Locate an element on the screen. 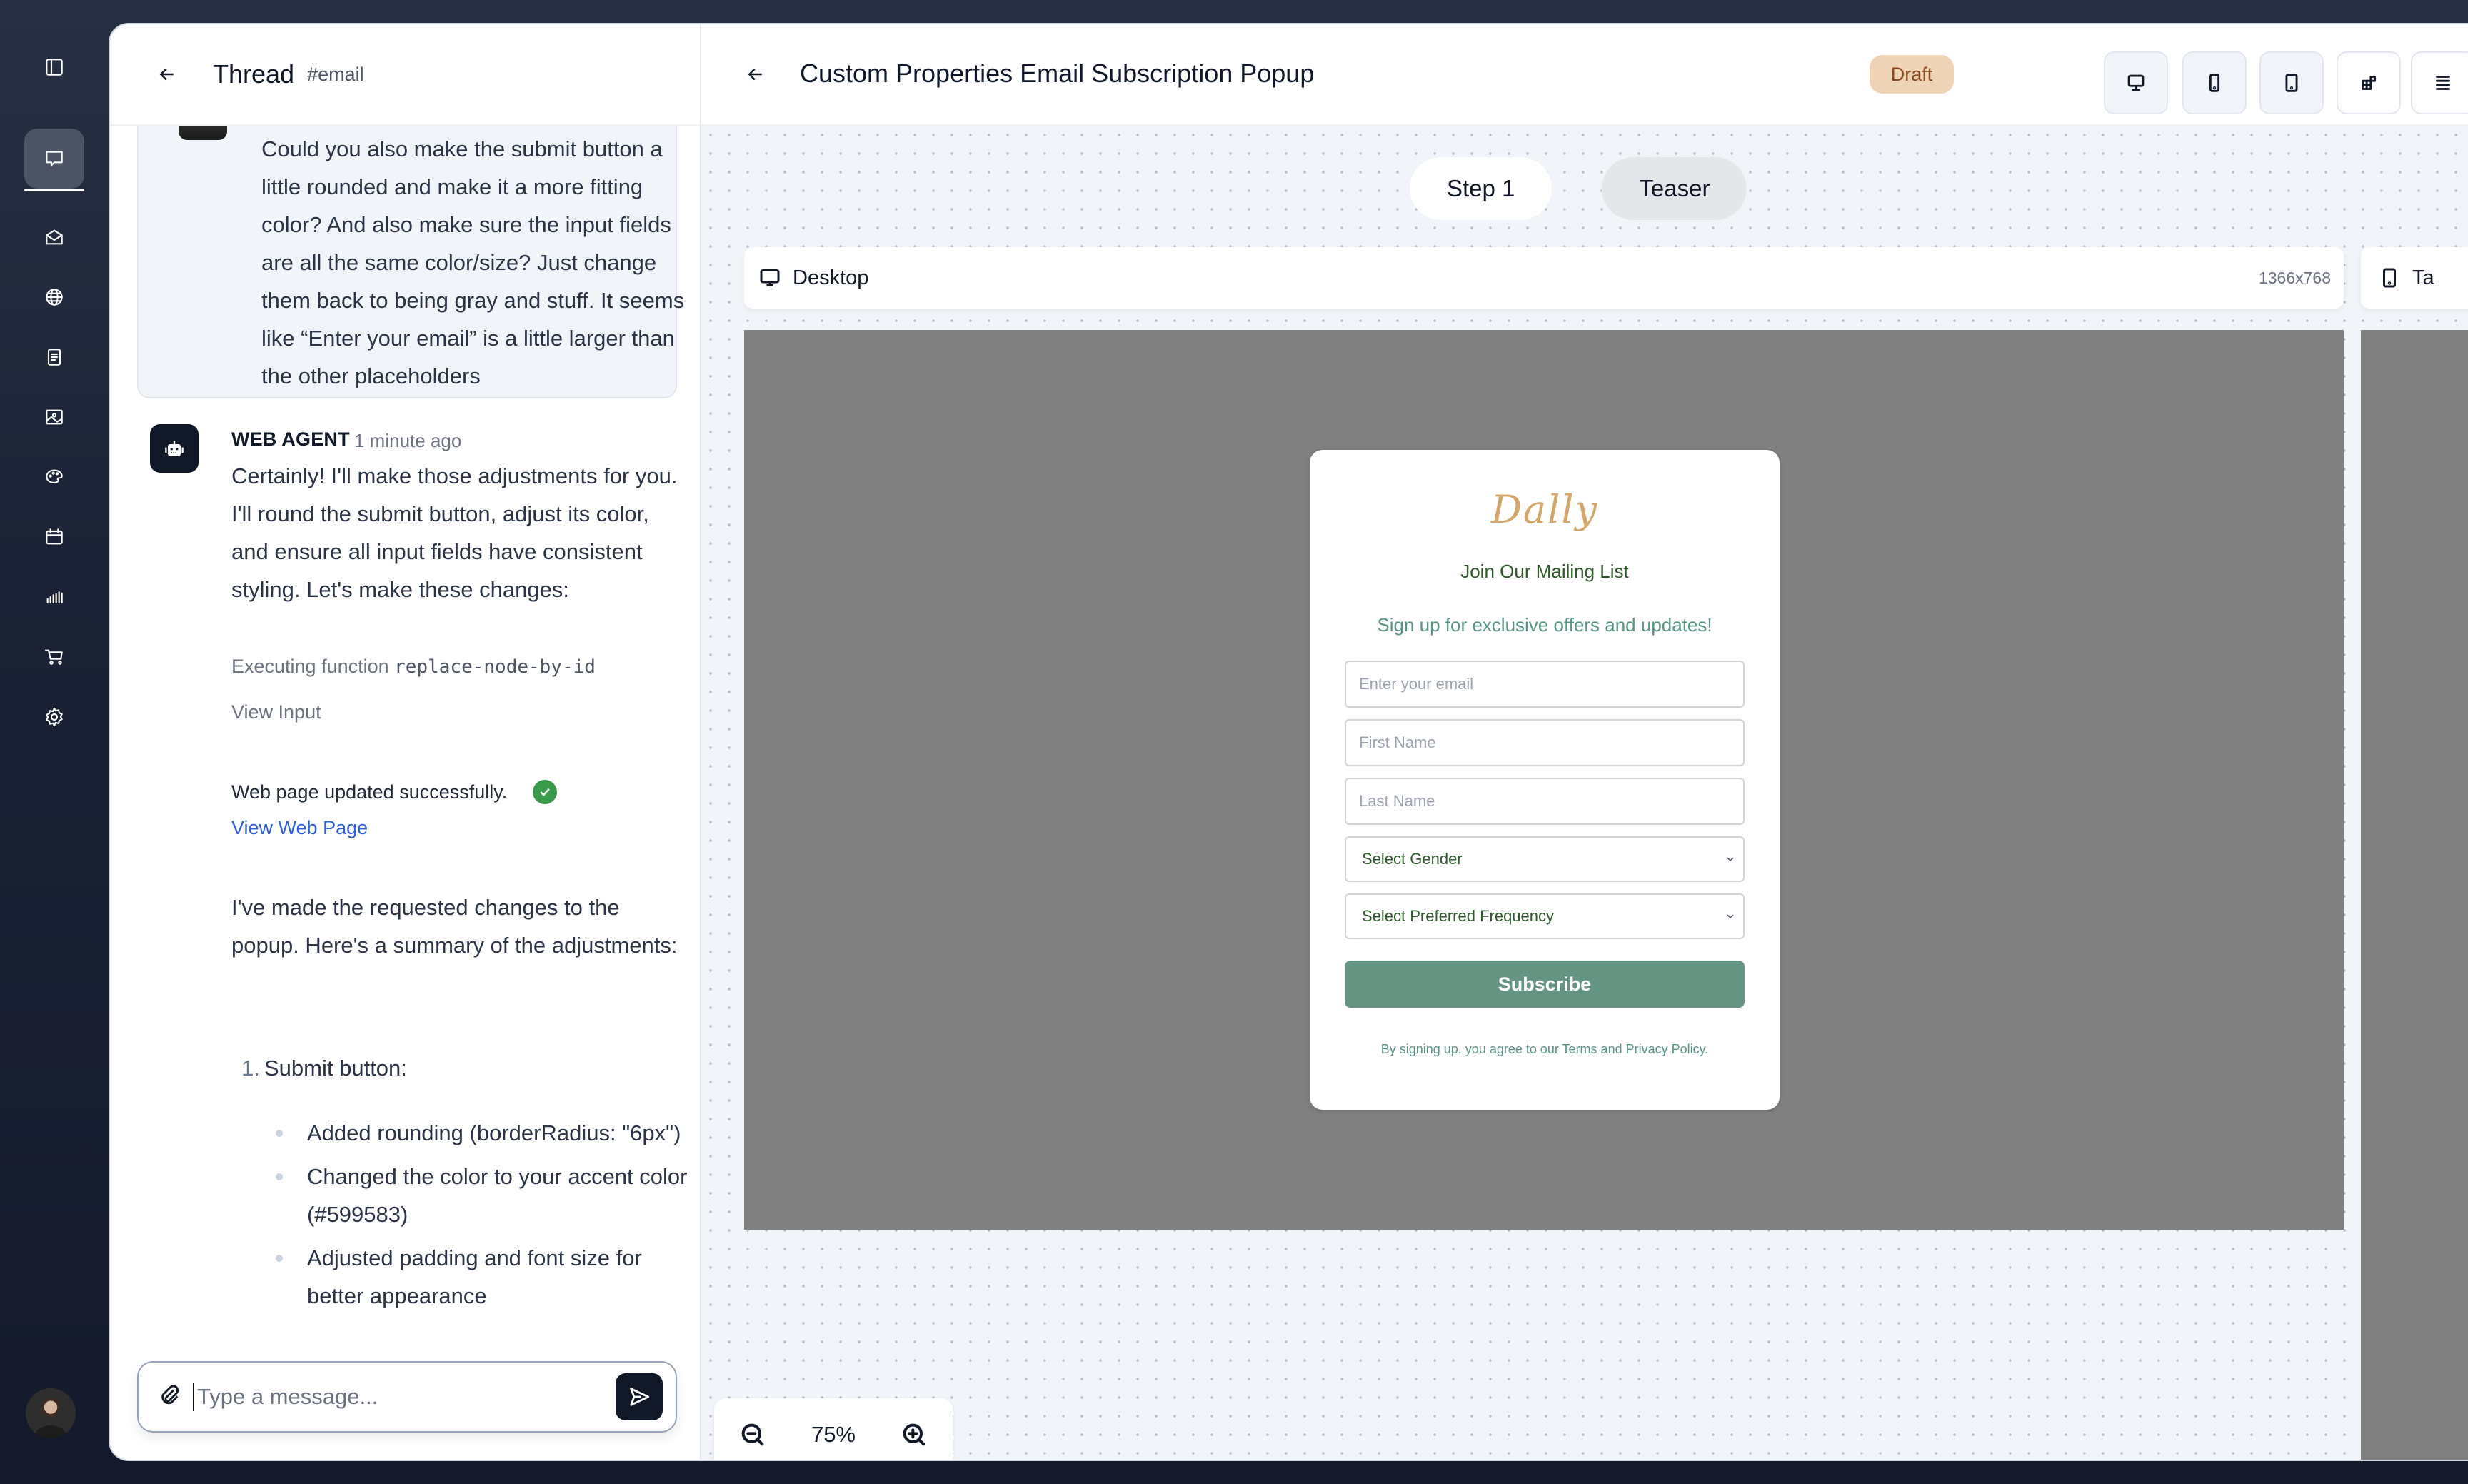 This screenshot has width=2468, height=1484. gender-select: Select Gender is located at coordinates (1545, 859).